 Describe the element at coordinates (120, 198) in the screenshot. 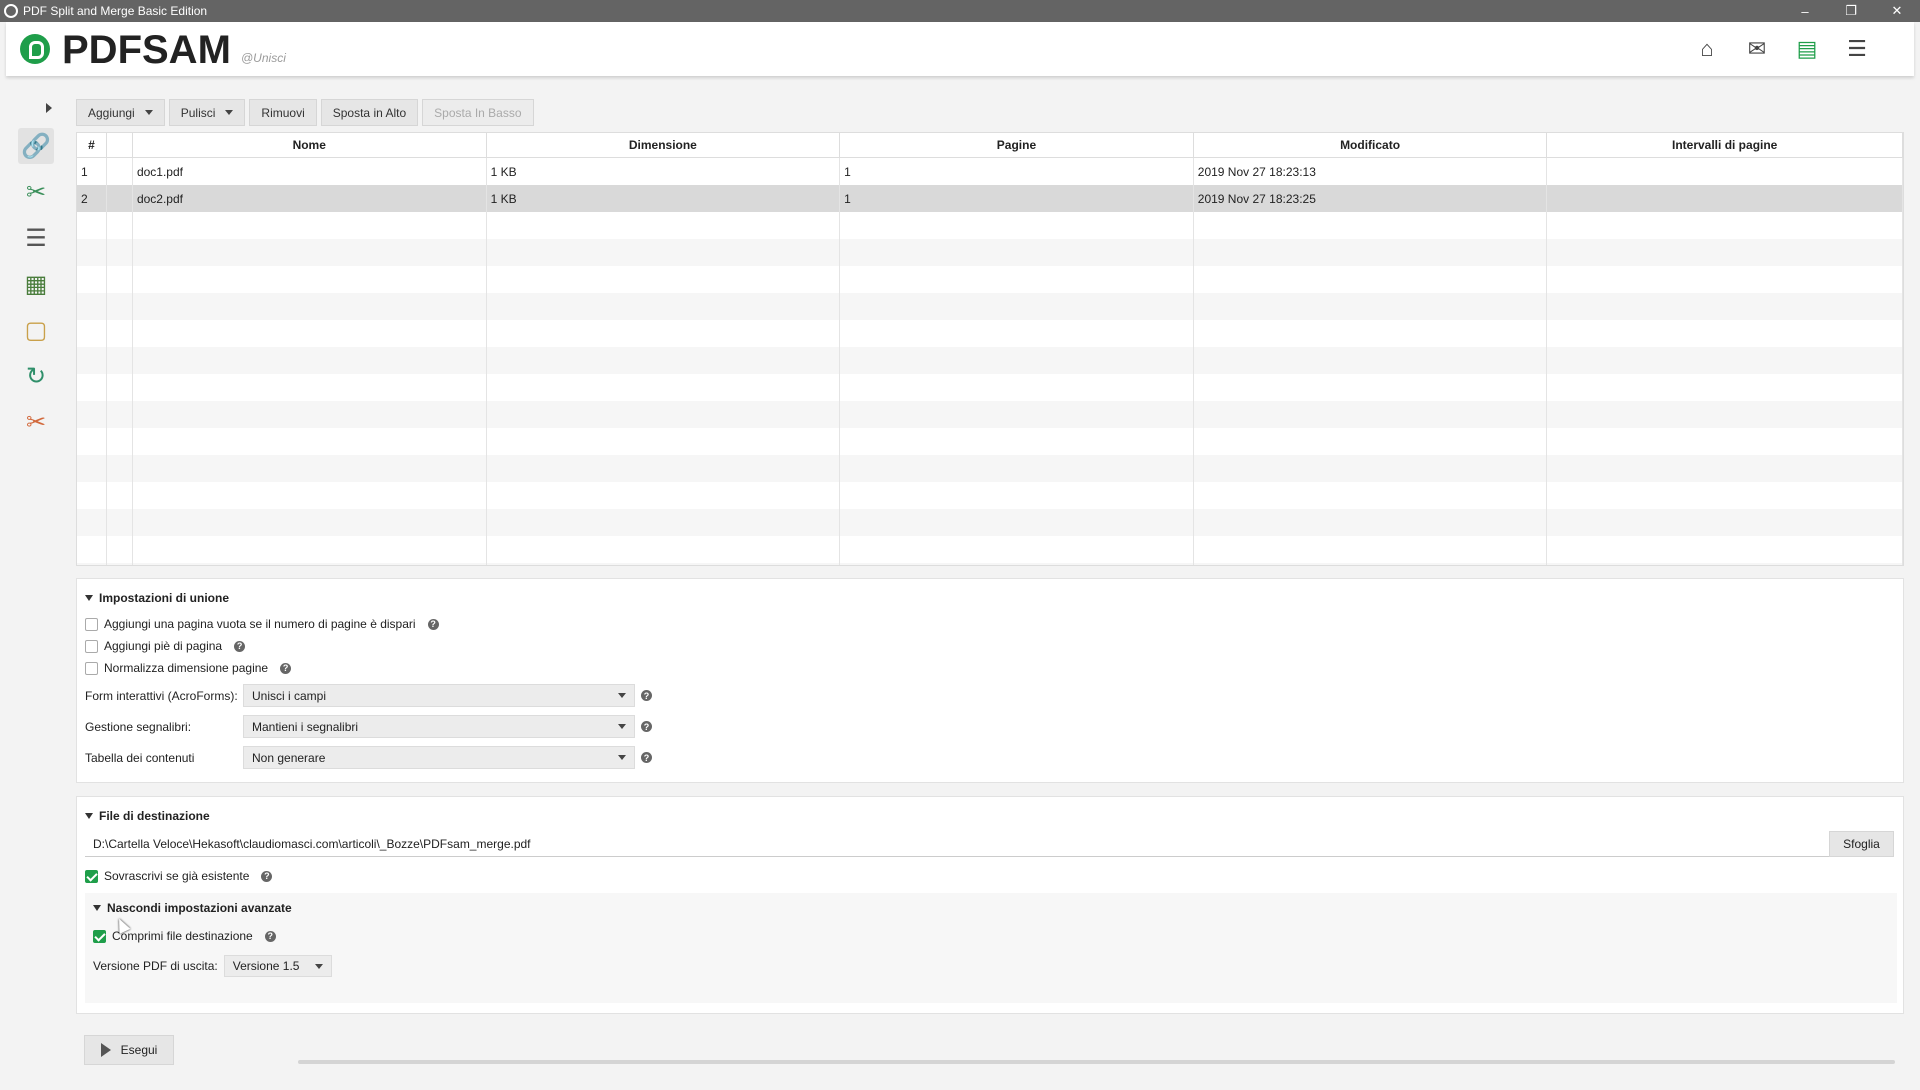

I see `row-status` at that location.